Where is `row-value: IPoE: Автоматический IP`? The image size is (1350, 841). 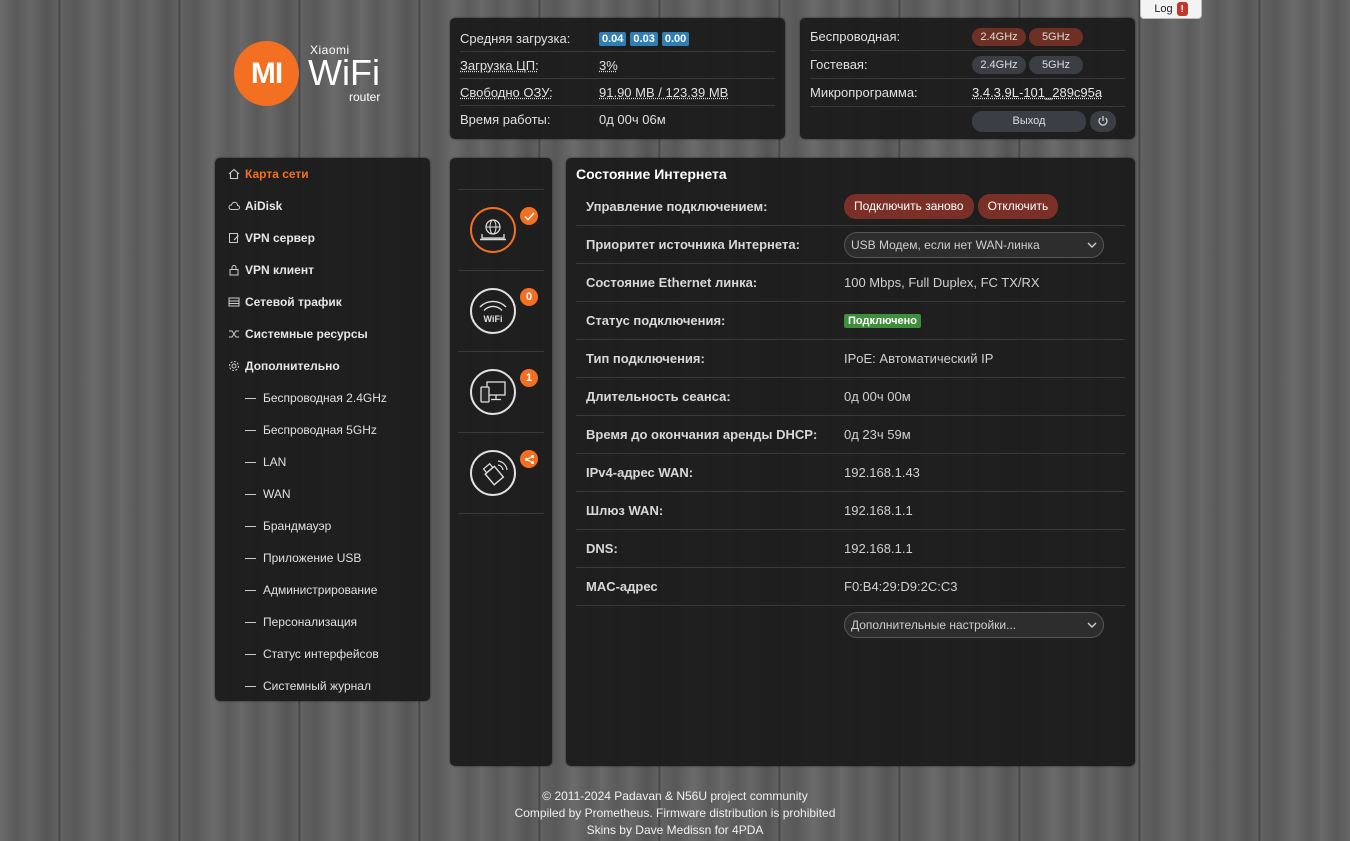 row-value: IPoE: Автоматический IP is located at coordinates (919, 358).